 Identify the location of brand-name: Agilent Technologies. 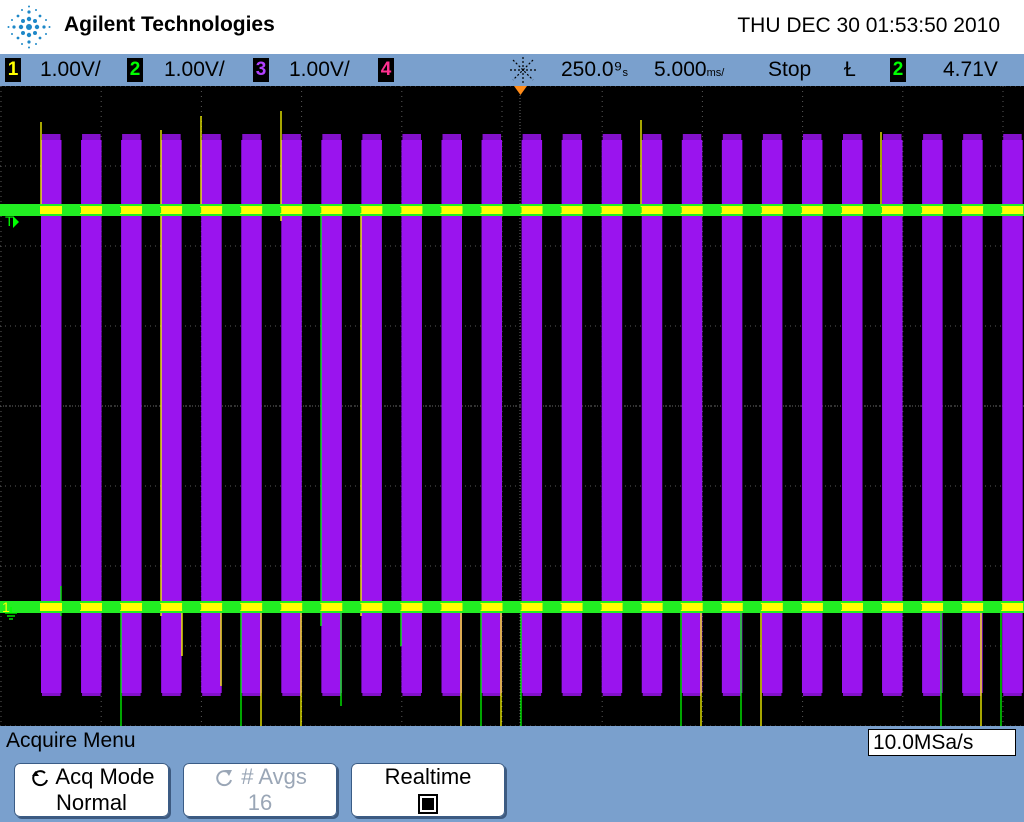
(169, 24).